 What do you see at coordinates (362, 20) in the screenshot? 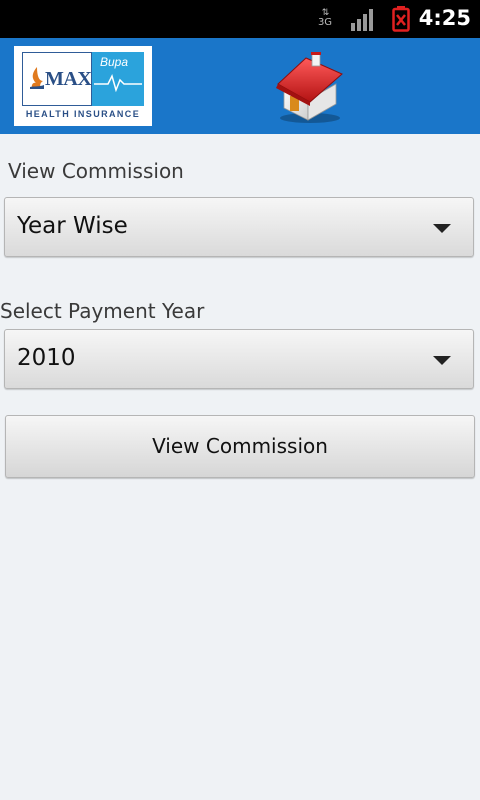
I see `signal-strength-icon` at bounding box center [362, 20].